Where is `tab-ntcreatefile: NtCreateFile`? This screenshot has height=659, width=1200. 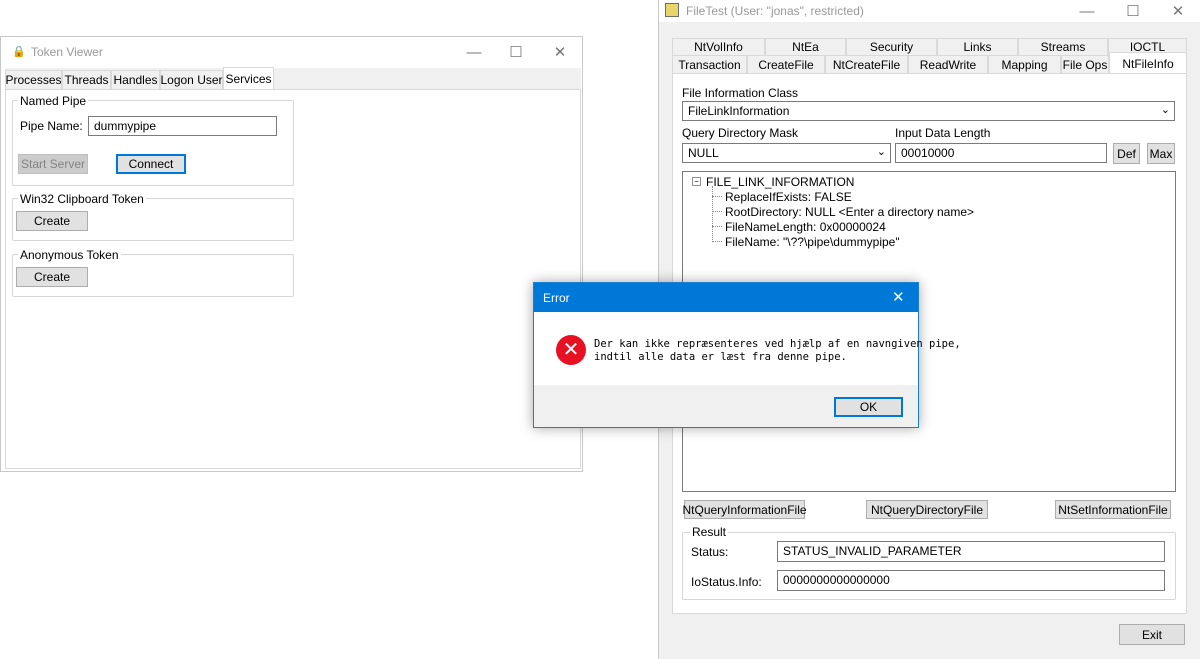 tab-ntcreatefile: NtCreateFile is located at coordinates (866, 64).